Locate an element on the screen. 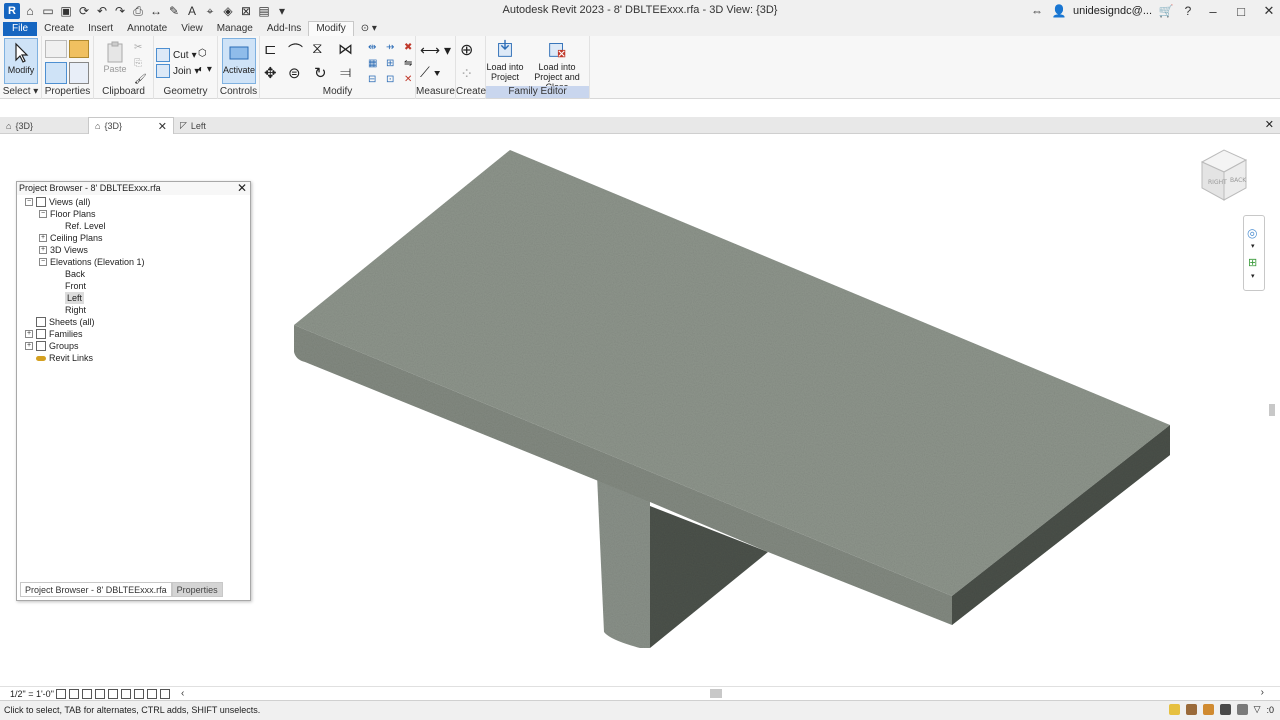  tree-item: +3D Views is located at coordinates (63, 250).